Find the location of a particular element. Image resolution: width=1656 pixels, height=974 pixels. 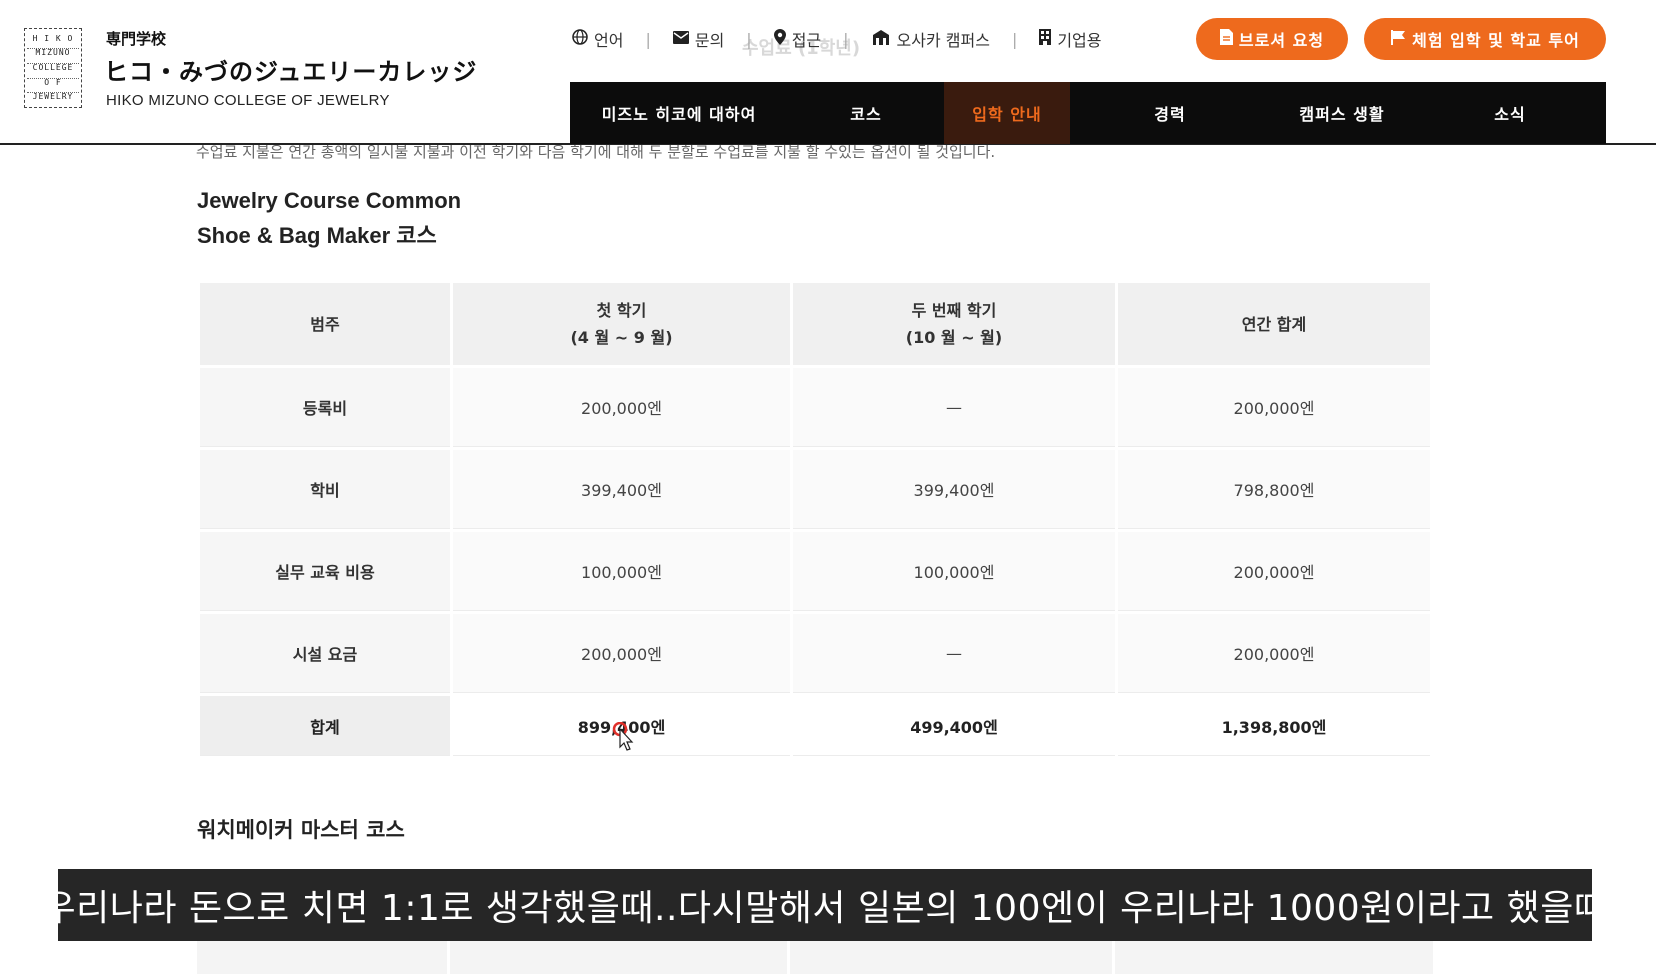

header-subtext: (4 월 ~ 9 월) is located at coordinates (621, 337).